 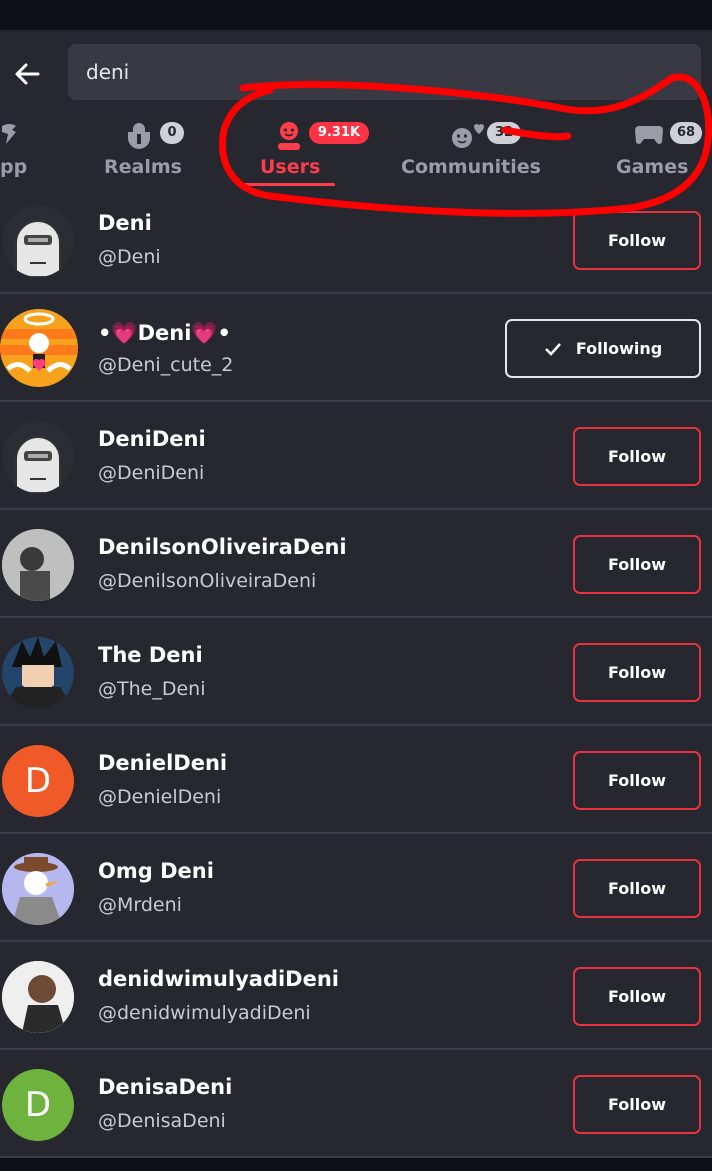 What do you see at coordinates (162, 1121) in the screenshot?
I see `user-handle: @DenisaDeni` at bounding box center [162, 1121].